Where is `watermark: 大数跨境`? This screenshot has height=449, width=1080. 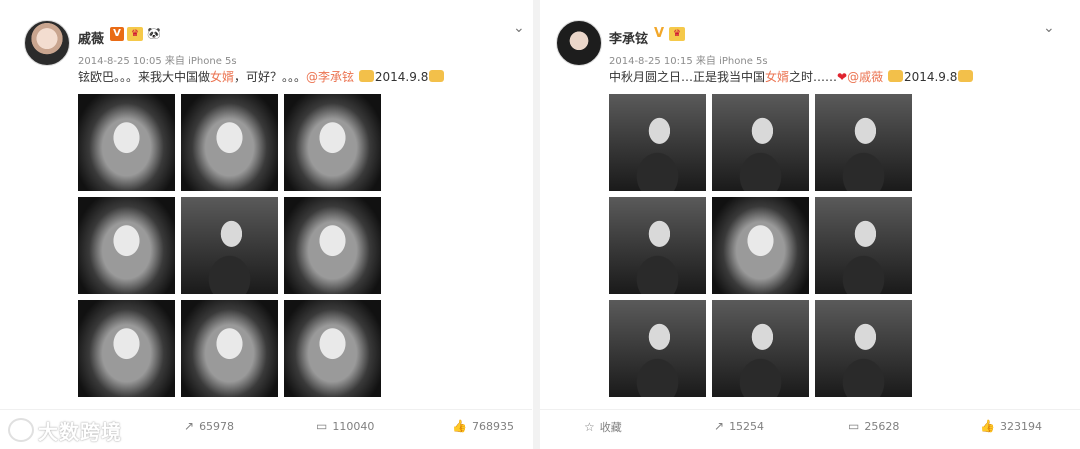 watermark: 大数跨境 is located at coordinates (65, 430).